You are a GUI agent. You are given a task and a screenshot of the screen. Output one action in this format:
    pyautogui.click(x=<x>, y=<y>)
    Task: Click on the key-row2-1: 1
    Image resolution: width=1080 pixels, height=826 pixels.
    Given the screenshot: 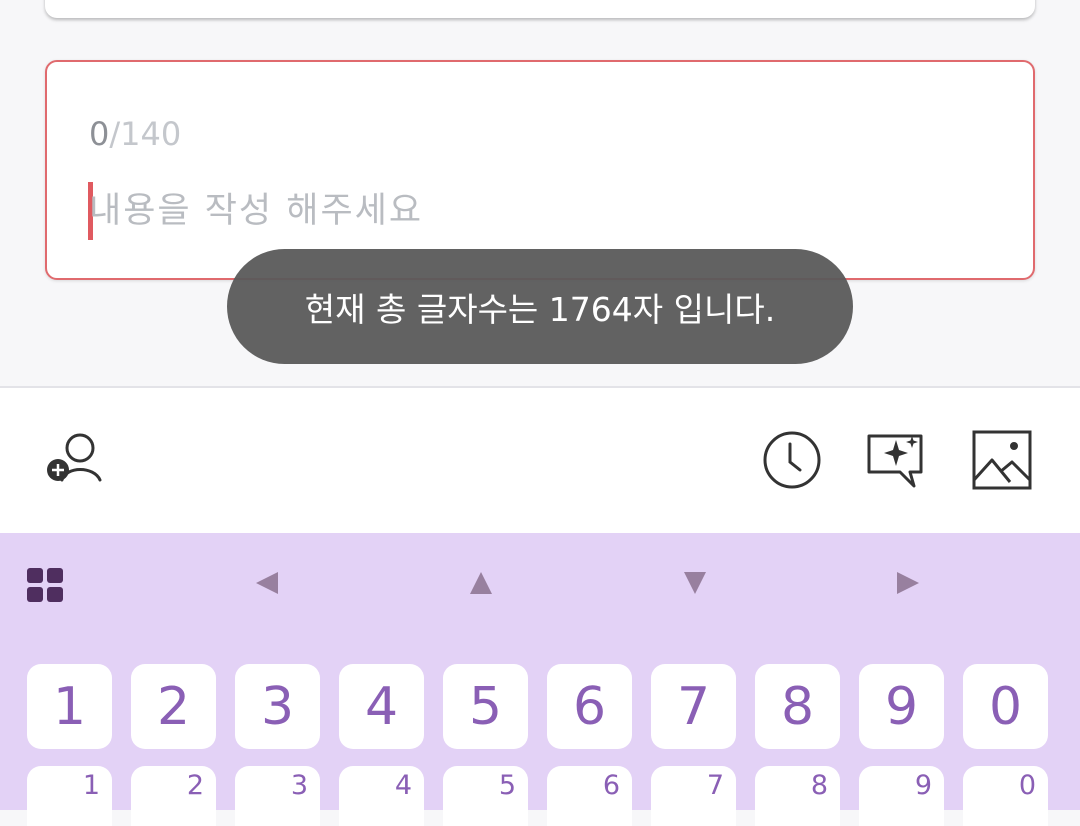 What is the action you would take?
    pyautogui.click(x=69, y=796)
    